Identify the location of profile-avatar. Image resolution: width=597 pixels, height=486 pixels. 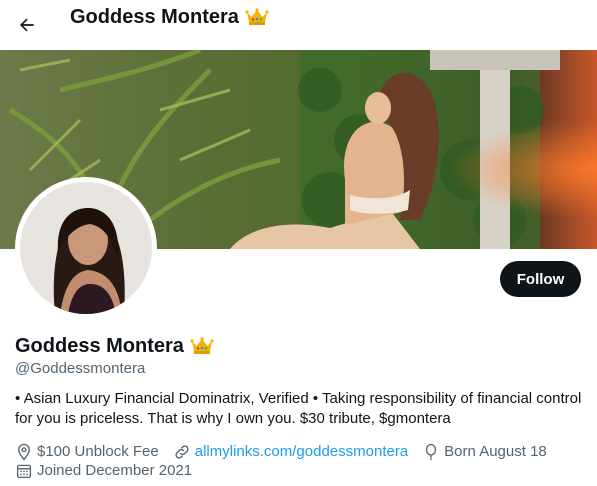
(86, 248).